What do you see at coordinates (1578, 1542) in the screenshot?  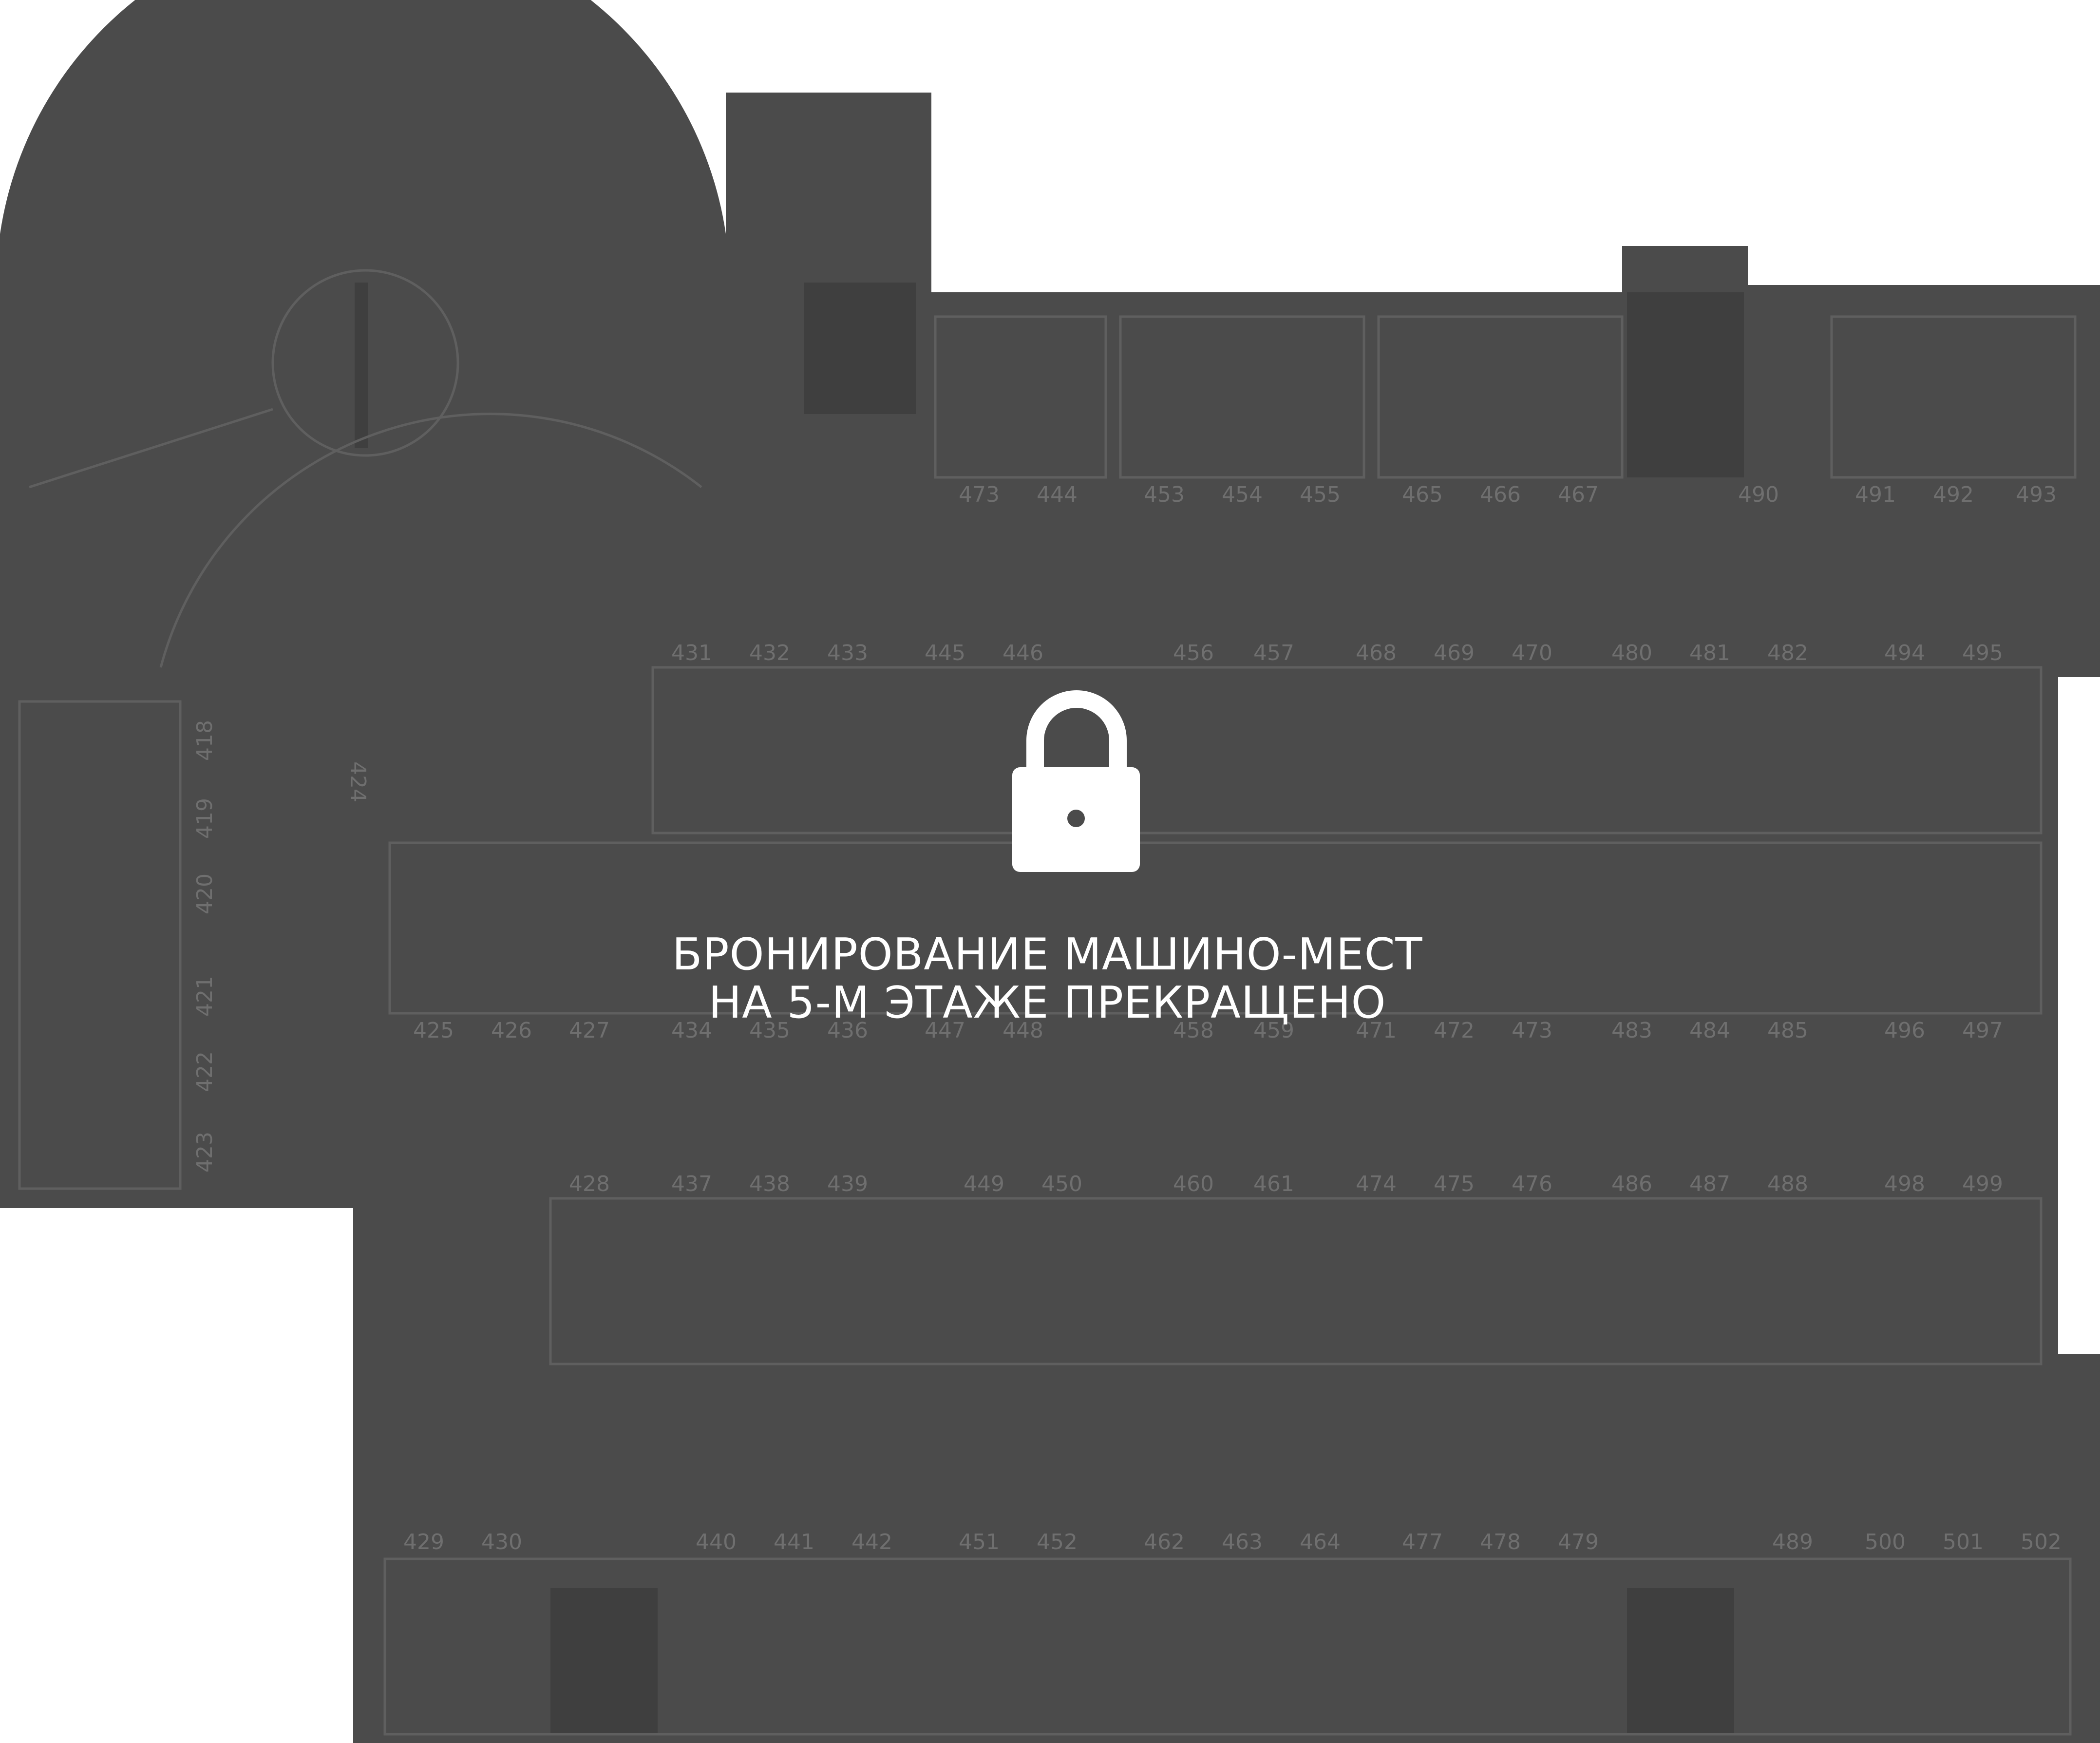 I see `spot-number: 479` at bounding box center [1578, 1542].